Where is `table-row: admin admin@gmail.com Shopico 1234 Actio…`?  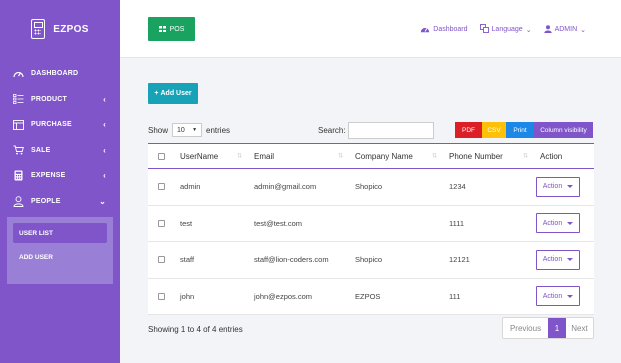
table-row: admin admin@gmail.com Shopico 1234 Actio… is located at coordinates (371, 187).